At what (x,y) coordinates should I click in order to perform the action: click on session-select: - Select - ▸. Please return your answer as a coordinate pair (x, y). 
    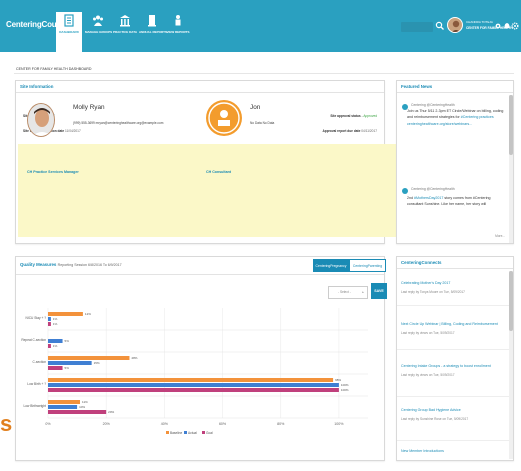
    Looking at the image, I should click on (348, 292).